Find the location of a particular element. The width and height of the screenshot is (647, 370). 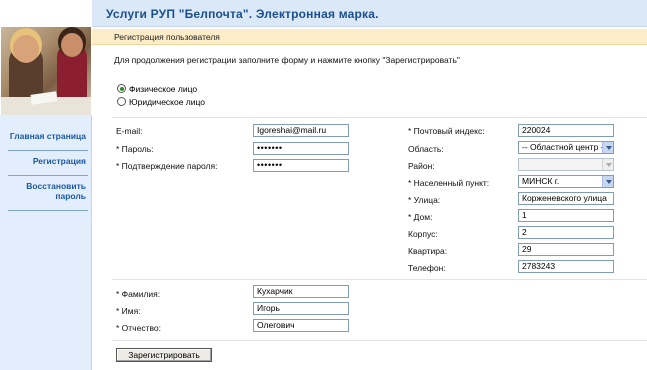

street-field: Корженевского улица is located at coordinates (566, 198).